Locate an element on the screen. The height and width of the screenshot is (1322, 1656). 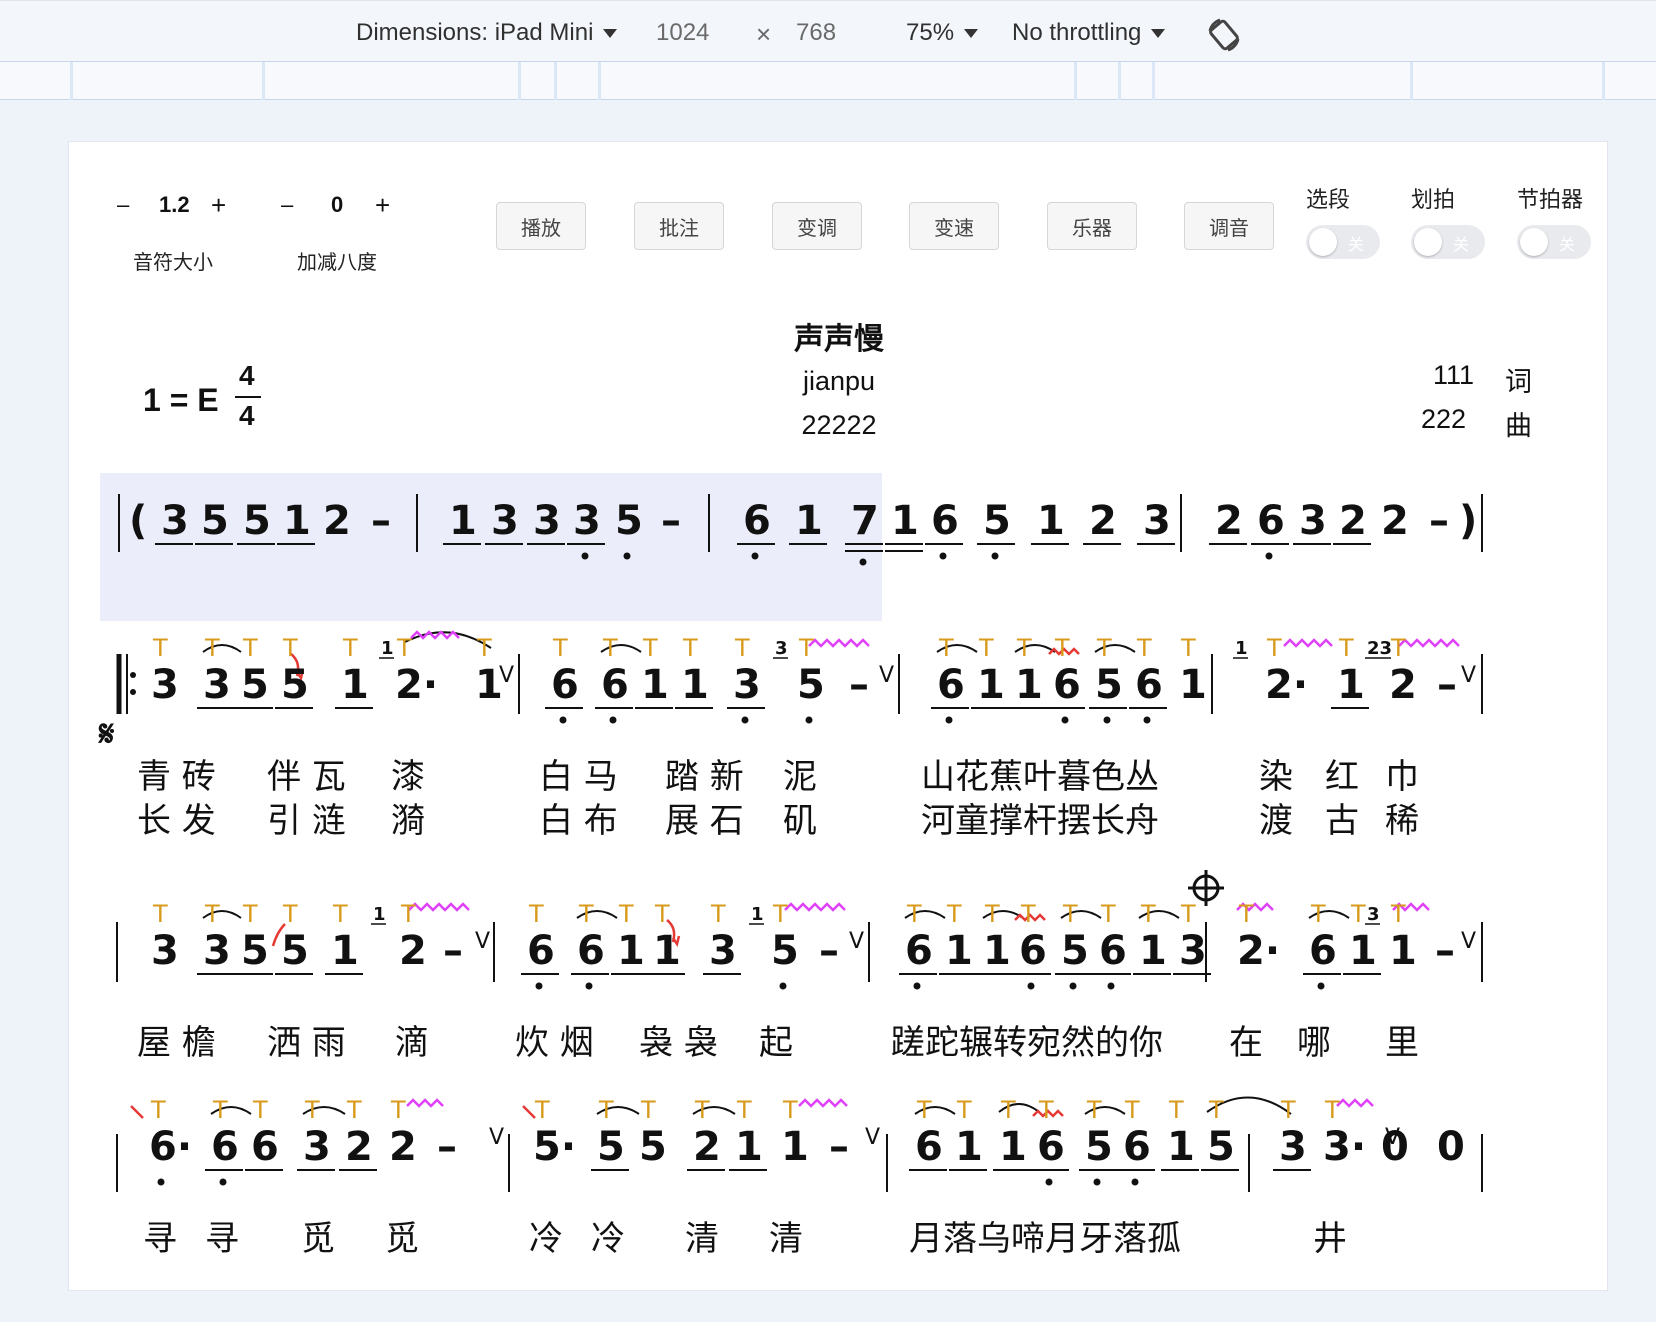
note: ) is located at coordinates (1468, 521).